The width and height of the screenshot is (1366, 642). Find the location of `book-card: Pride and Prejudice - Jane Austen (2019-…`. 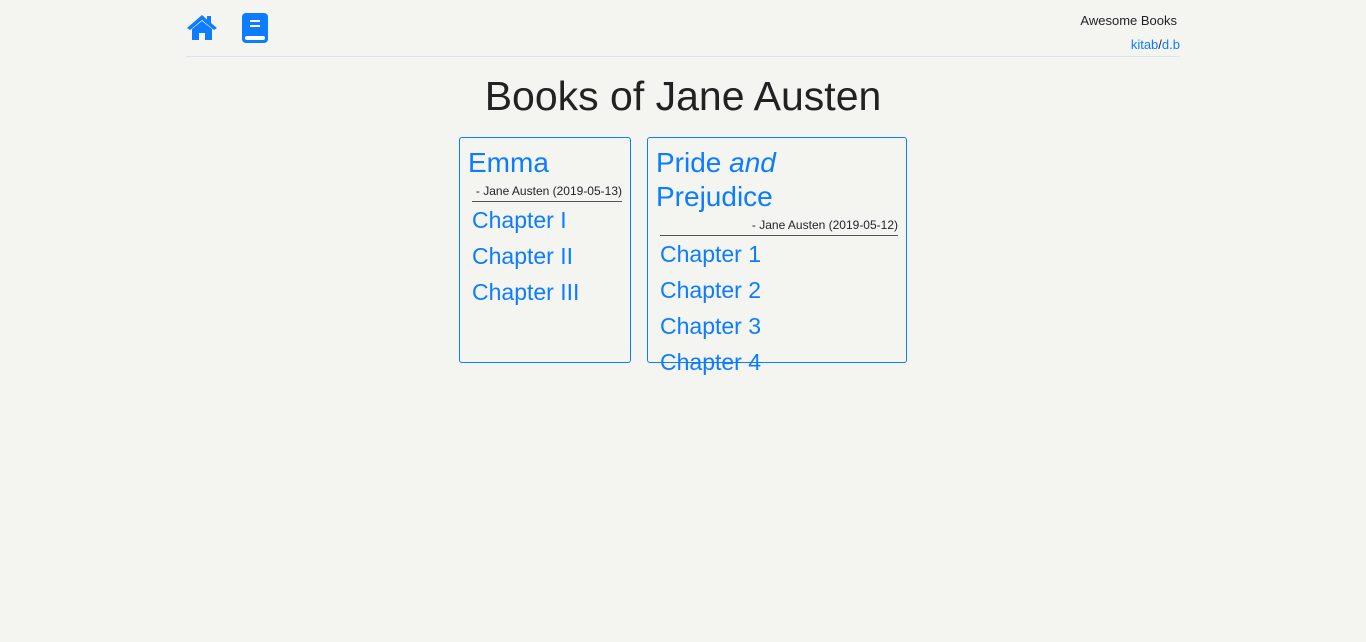

book-card: Pride and Prejudice - Jane Austen (2019-… is located at coordinates (777, 256).